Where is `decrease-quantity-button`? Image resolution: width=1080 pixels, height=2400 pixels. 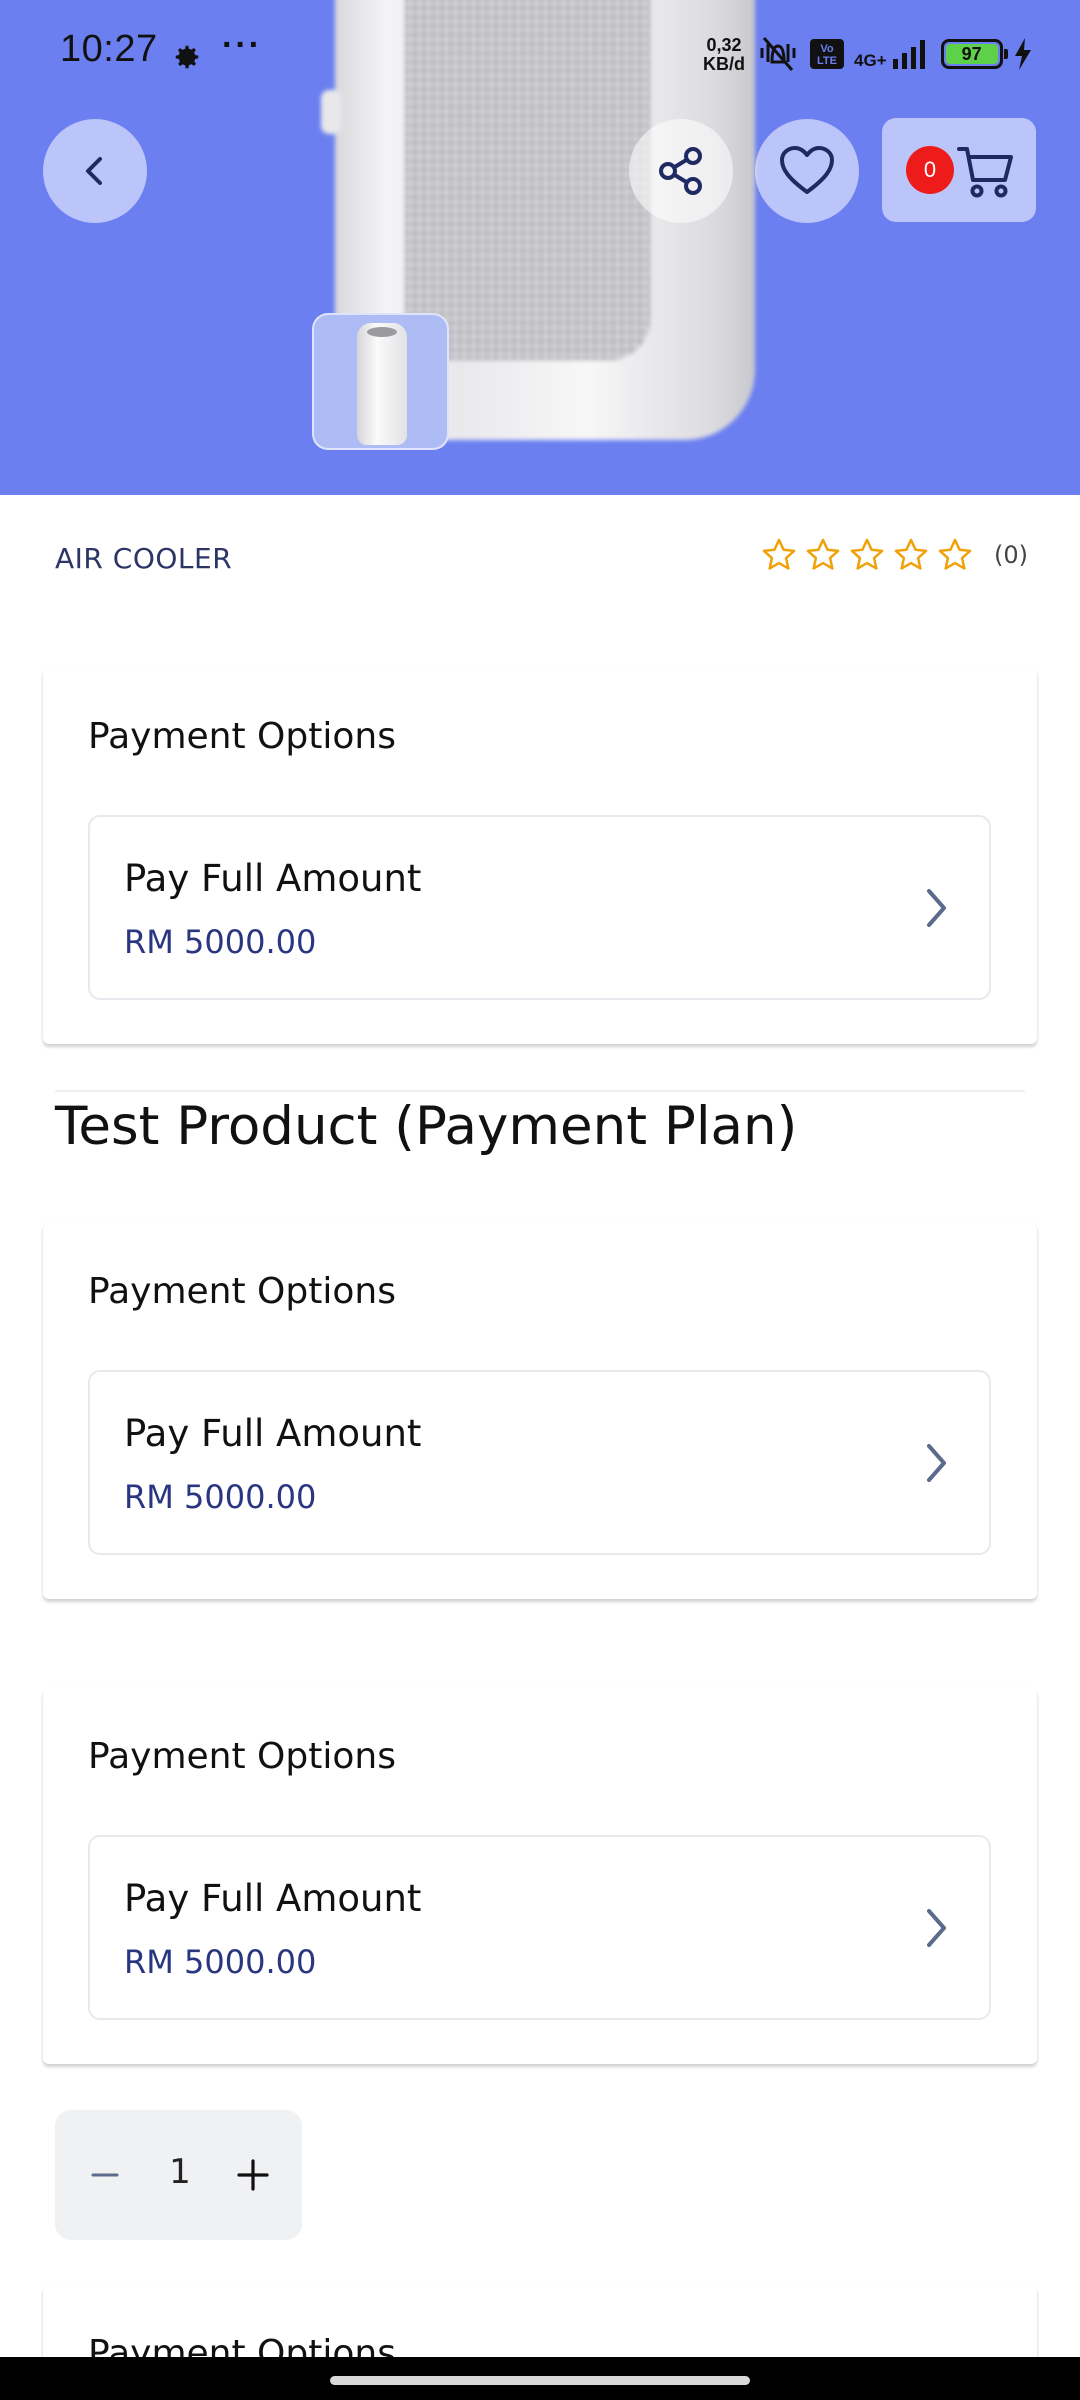
decrease-quantity-button is located at coordinates (105, 2175).